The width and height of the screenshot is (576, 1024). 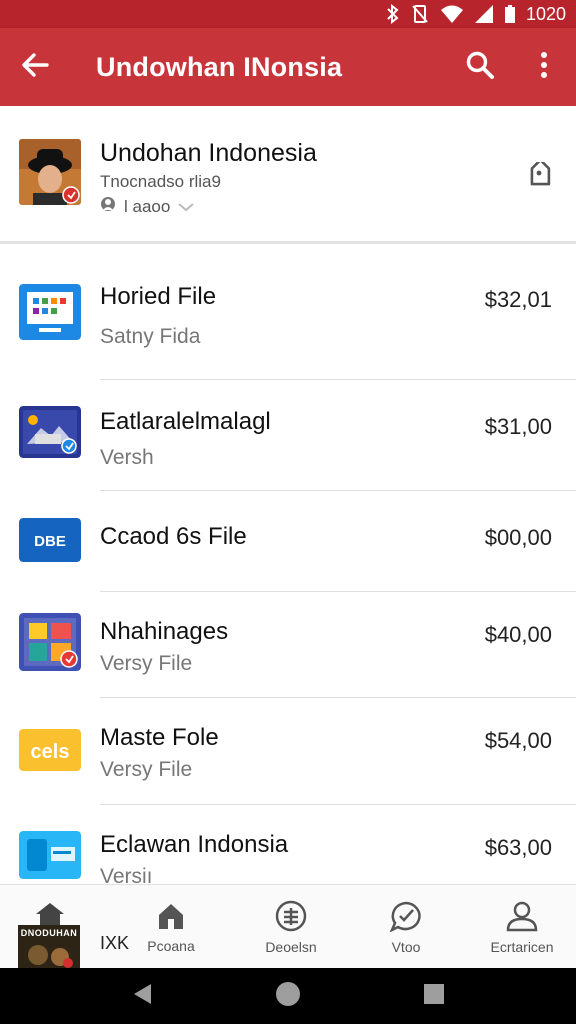 I want to click on publisher-avatar, so click(x=50, y=172).